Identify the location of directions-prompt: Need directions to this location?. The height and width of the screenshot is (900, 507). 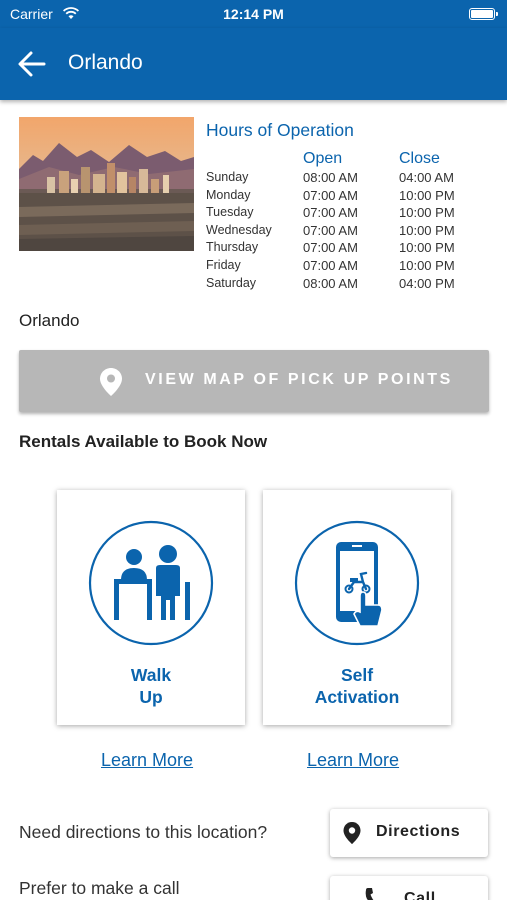
(143, 832).